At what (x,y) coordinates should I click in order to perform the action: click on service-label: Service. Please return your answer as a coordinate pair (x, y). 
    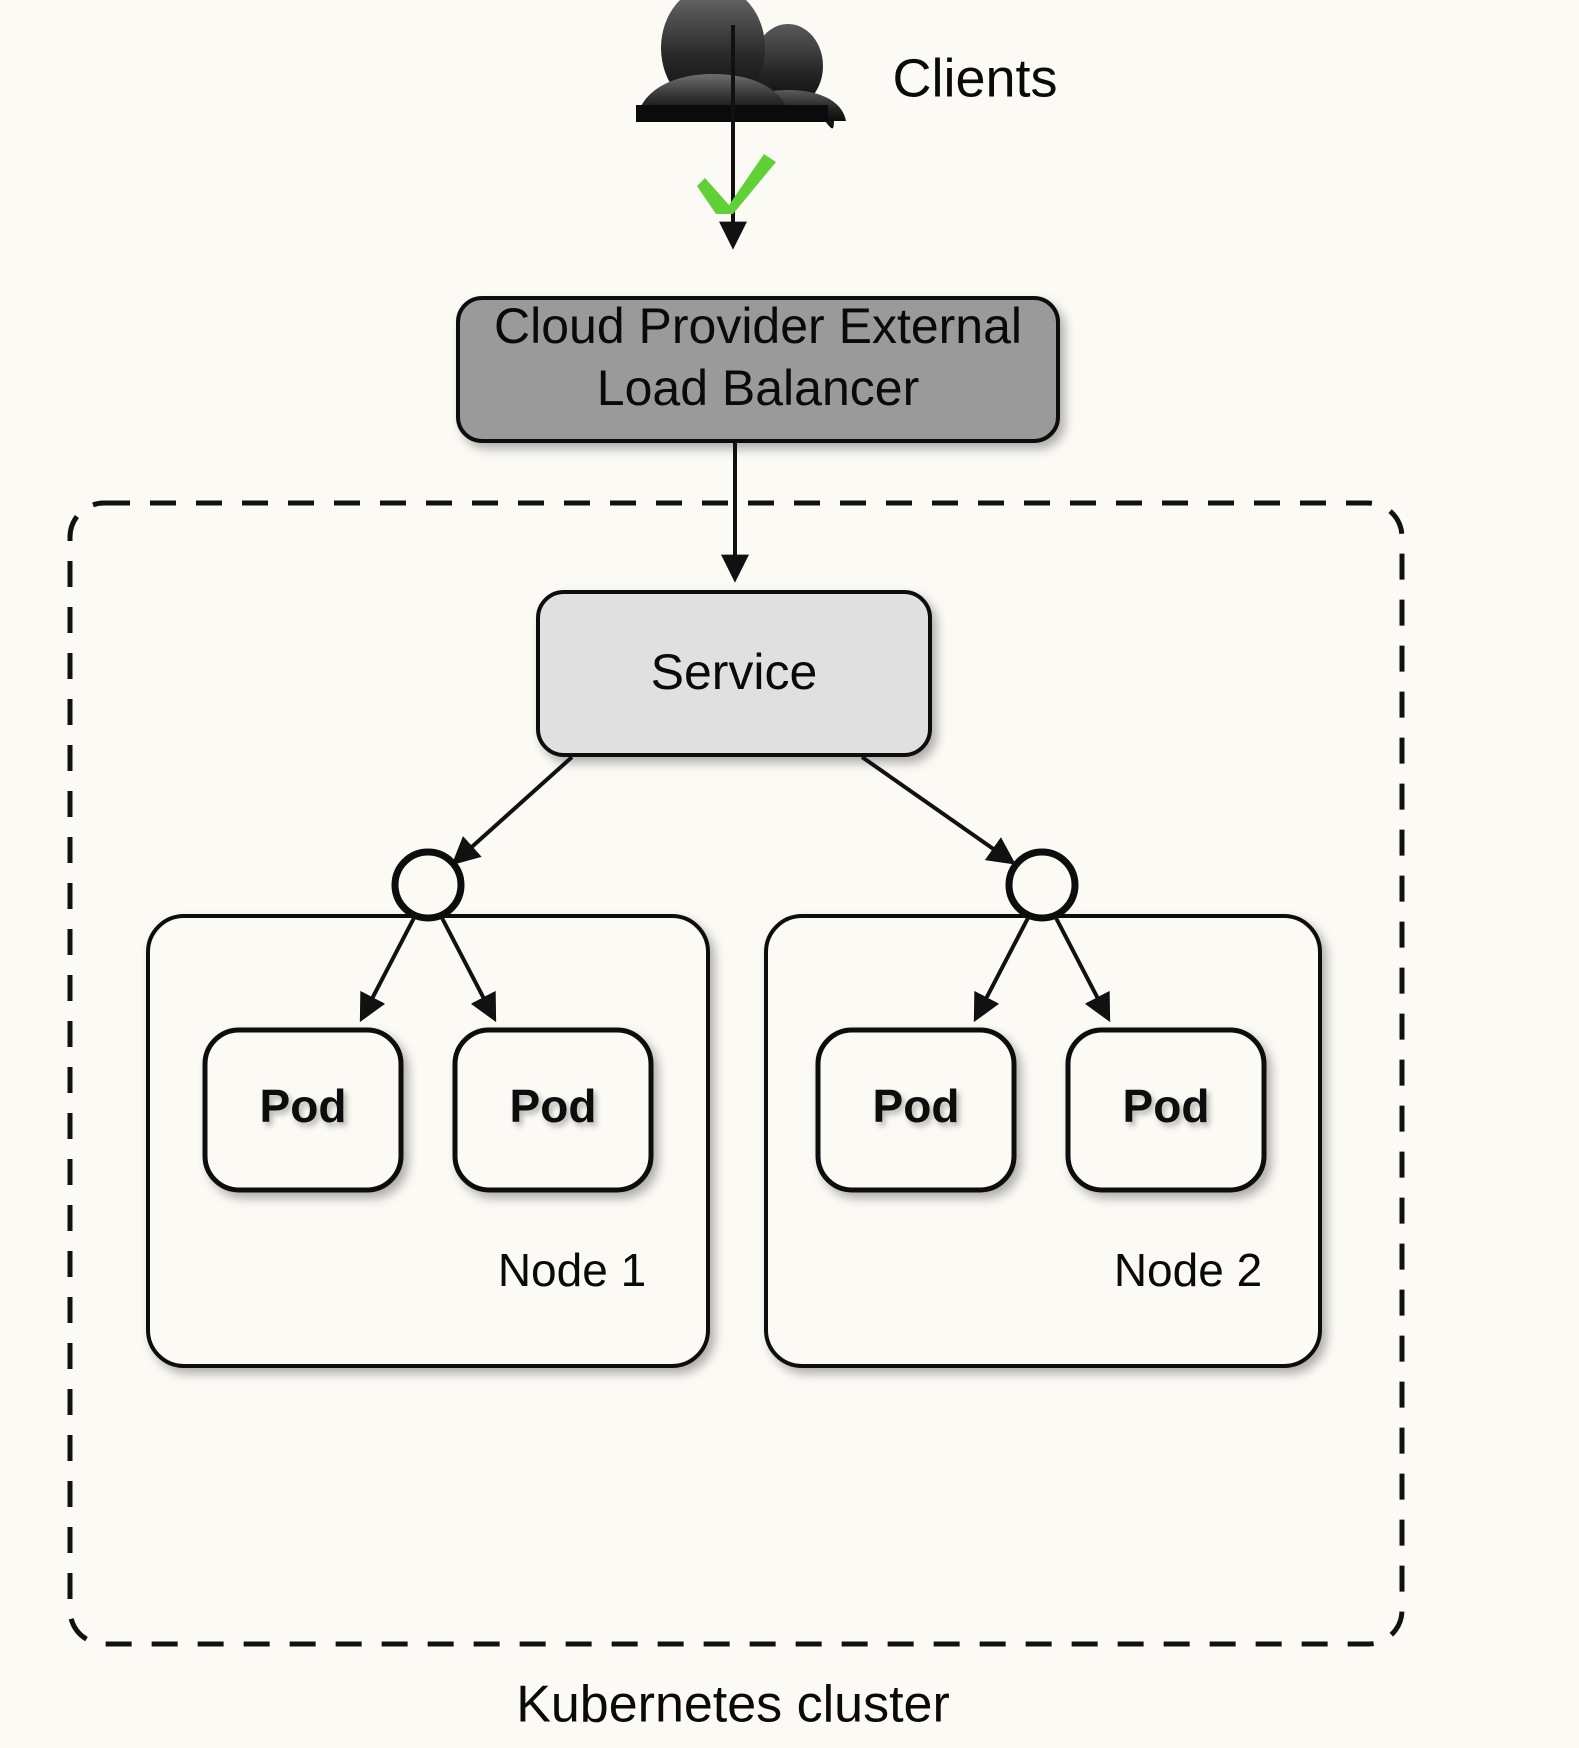
    Looking at the image, I should click on (734, 672).